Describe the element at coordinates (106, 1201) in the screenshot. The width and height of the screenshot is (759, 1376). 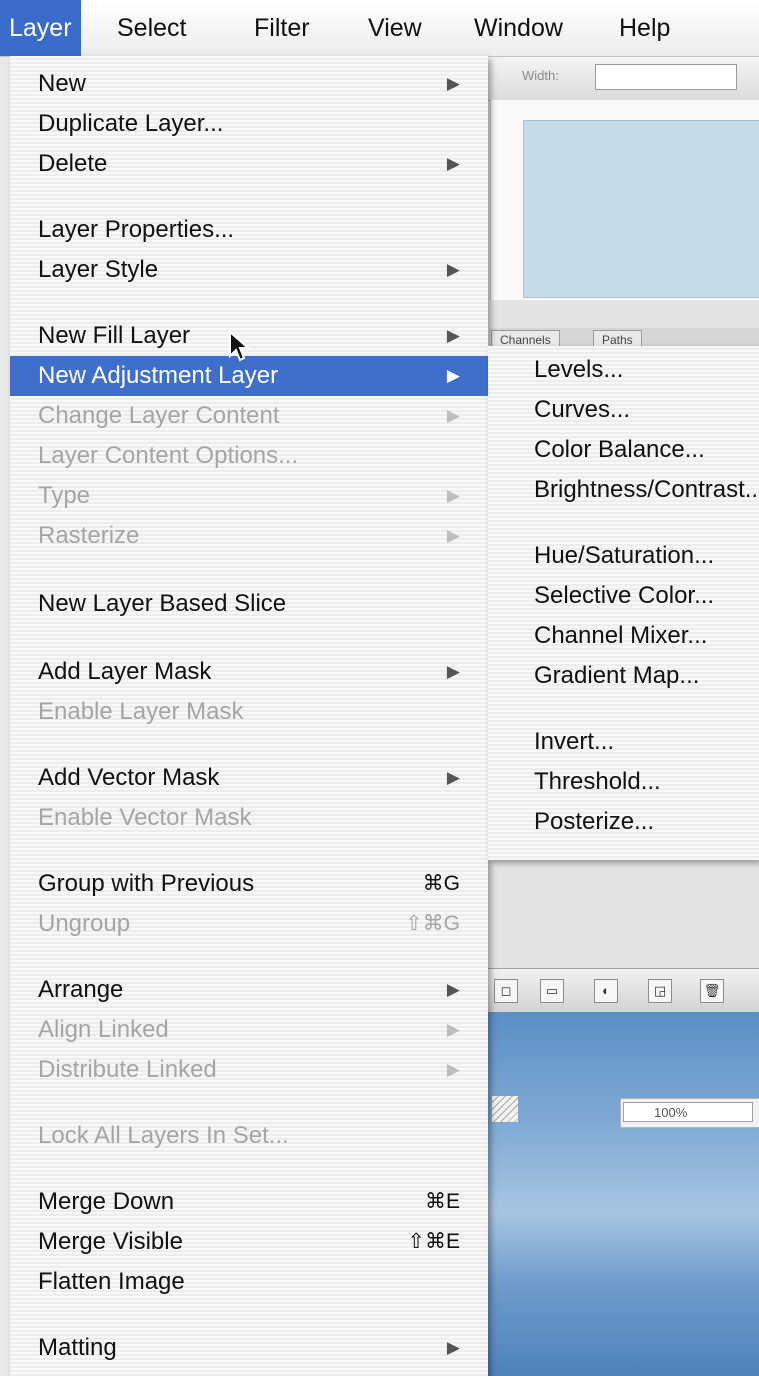
I see `menu-item-label: Merge Down` at that location.